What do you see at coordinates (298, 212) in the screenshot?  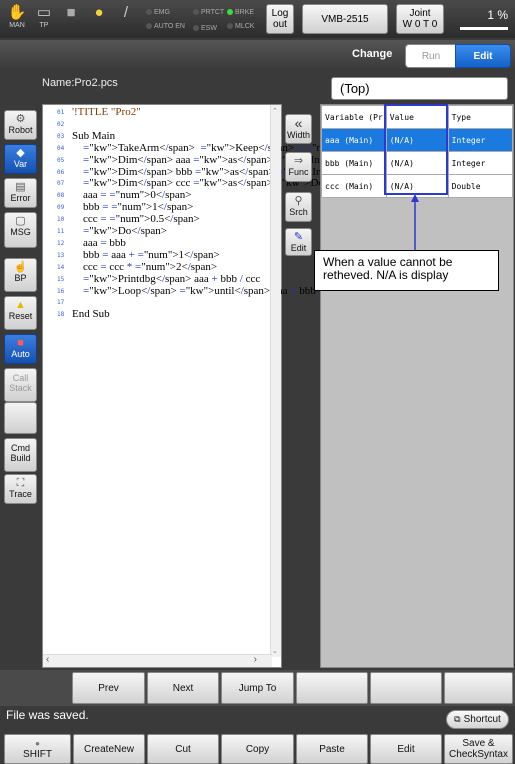 I see `search-label: Srch` at bounding box center [298, 212].